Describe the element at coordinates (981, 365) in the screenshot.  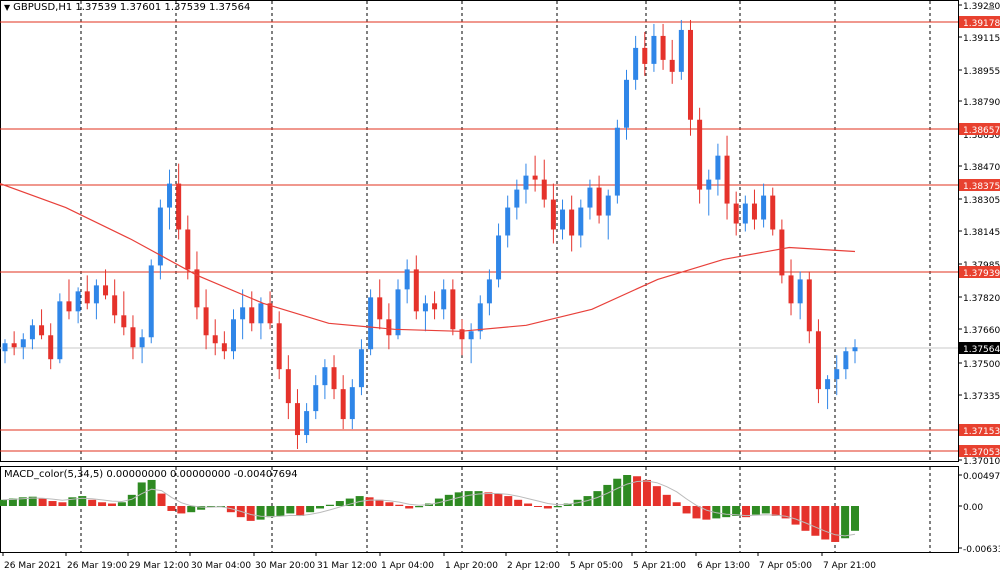
I see `price-axis-label: 1.37500` at that location.